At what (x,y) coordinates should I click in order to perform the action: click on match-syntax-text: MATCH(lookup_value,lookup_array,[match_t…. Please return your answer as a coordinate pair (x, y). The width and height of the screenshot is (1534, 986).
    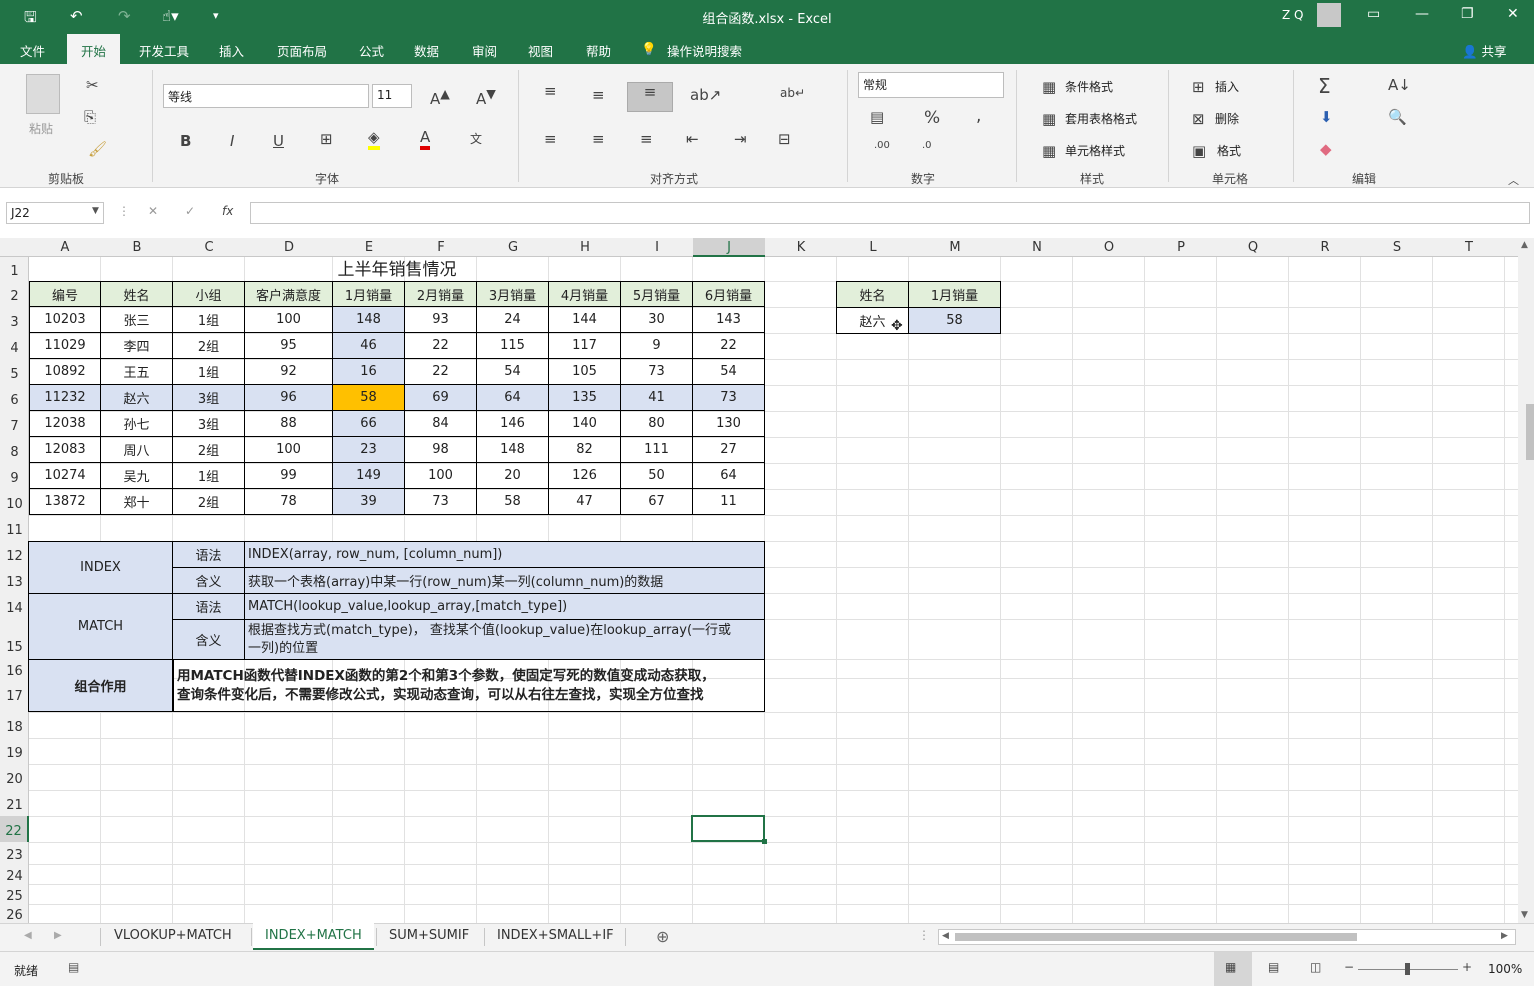
    Looking at the image, I should click on (505, 607).